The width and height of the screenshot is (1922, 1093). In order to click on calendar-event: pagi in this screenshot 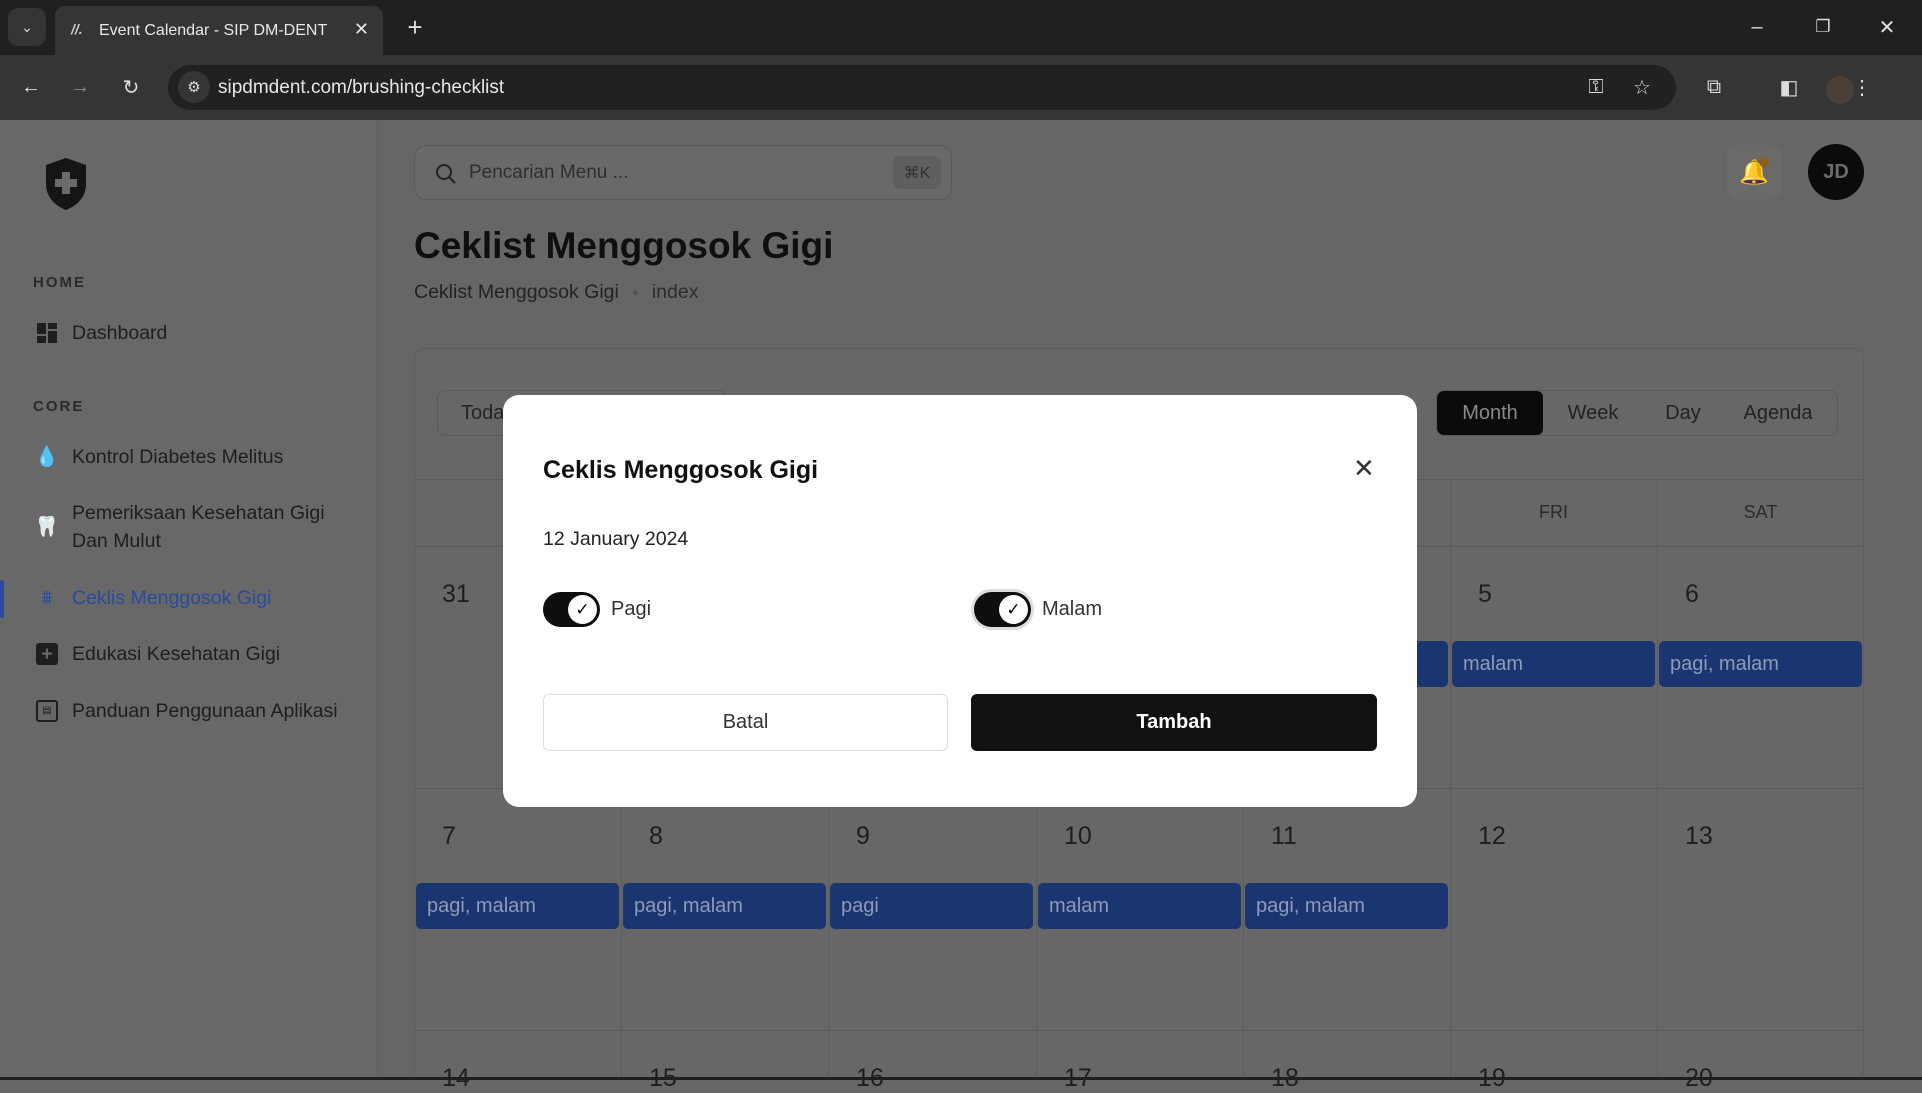, I will do `click(931, 906)`.